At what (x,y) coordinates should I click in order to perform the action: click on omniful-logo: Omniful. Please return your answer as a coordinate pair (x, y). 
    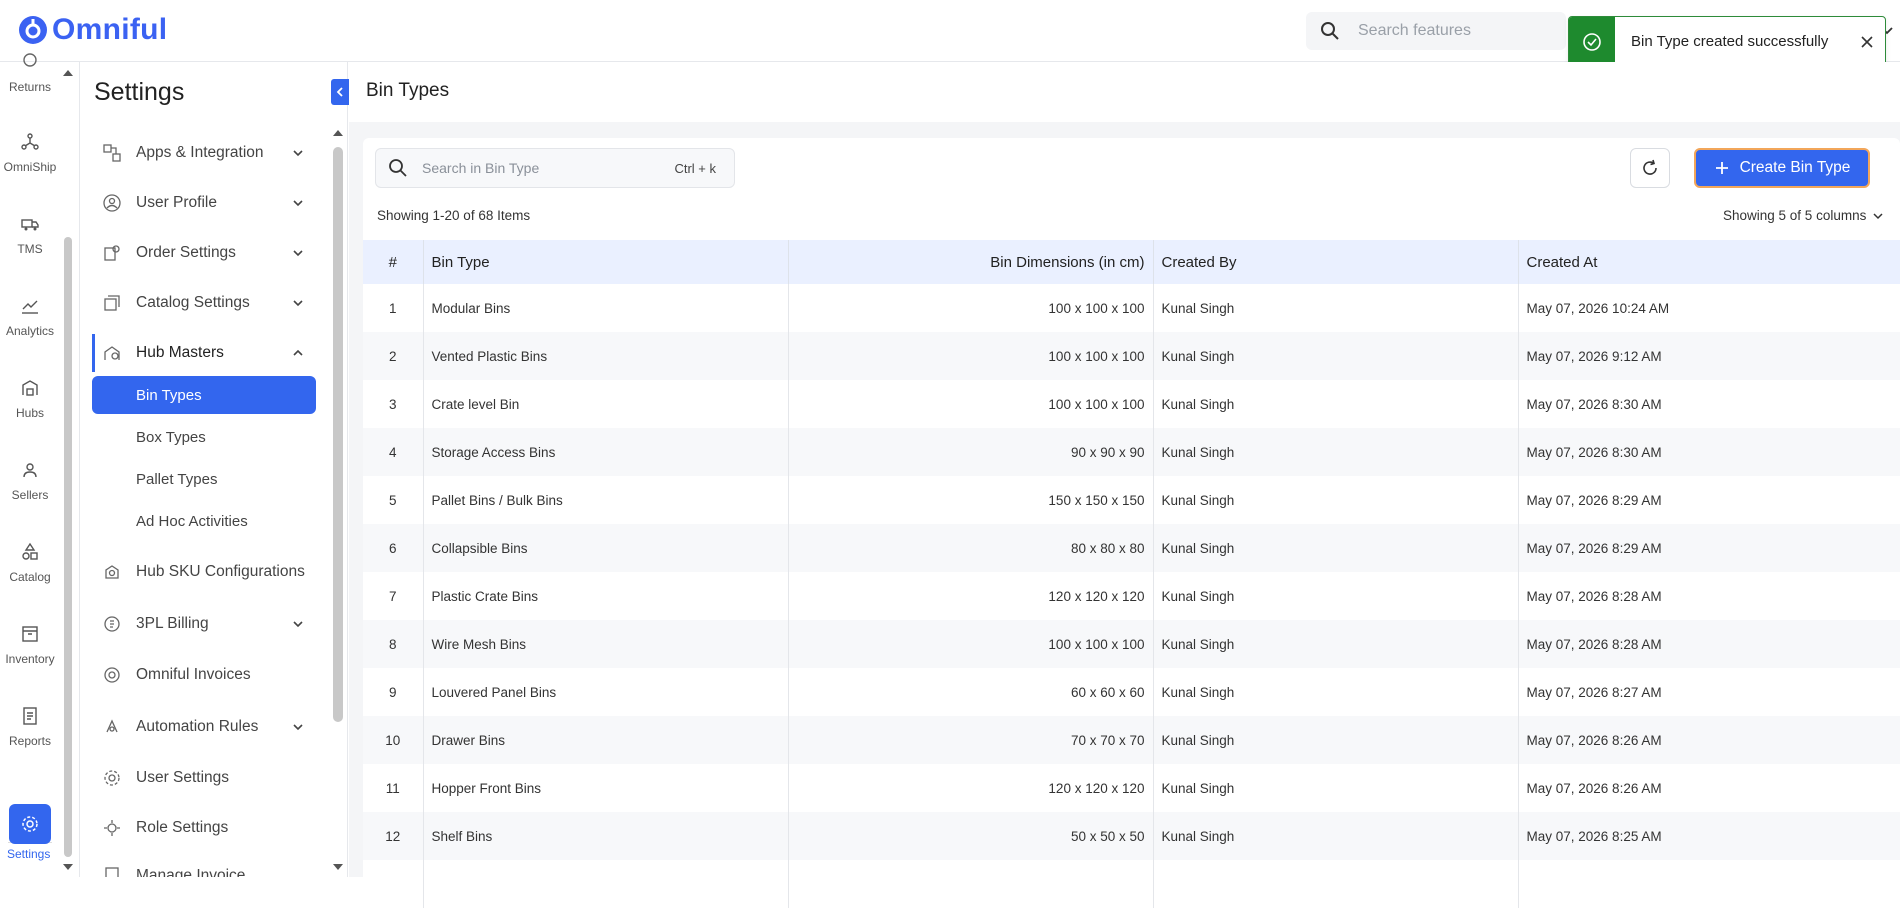
    Looking at the image, I should click on (92, 30).